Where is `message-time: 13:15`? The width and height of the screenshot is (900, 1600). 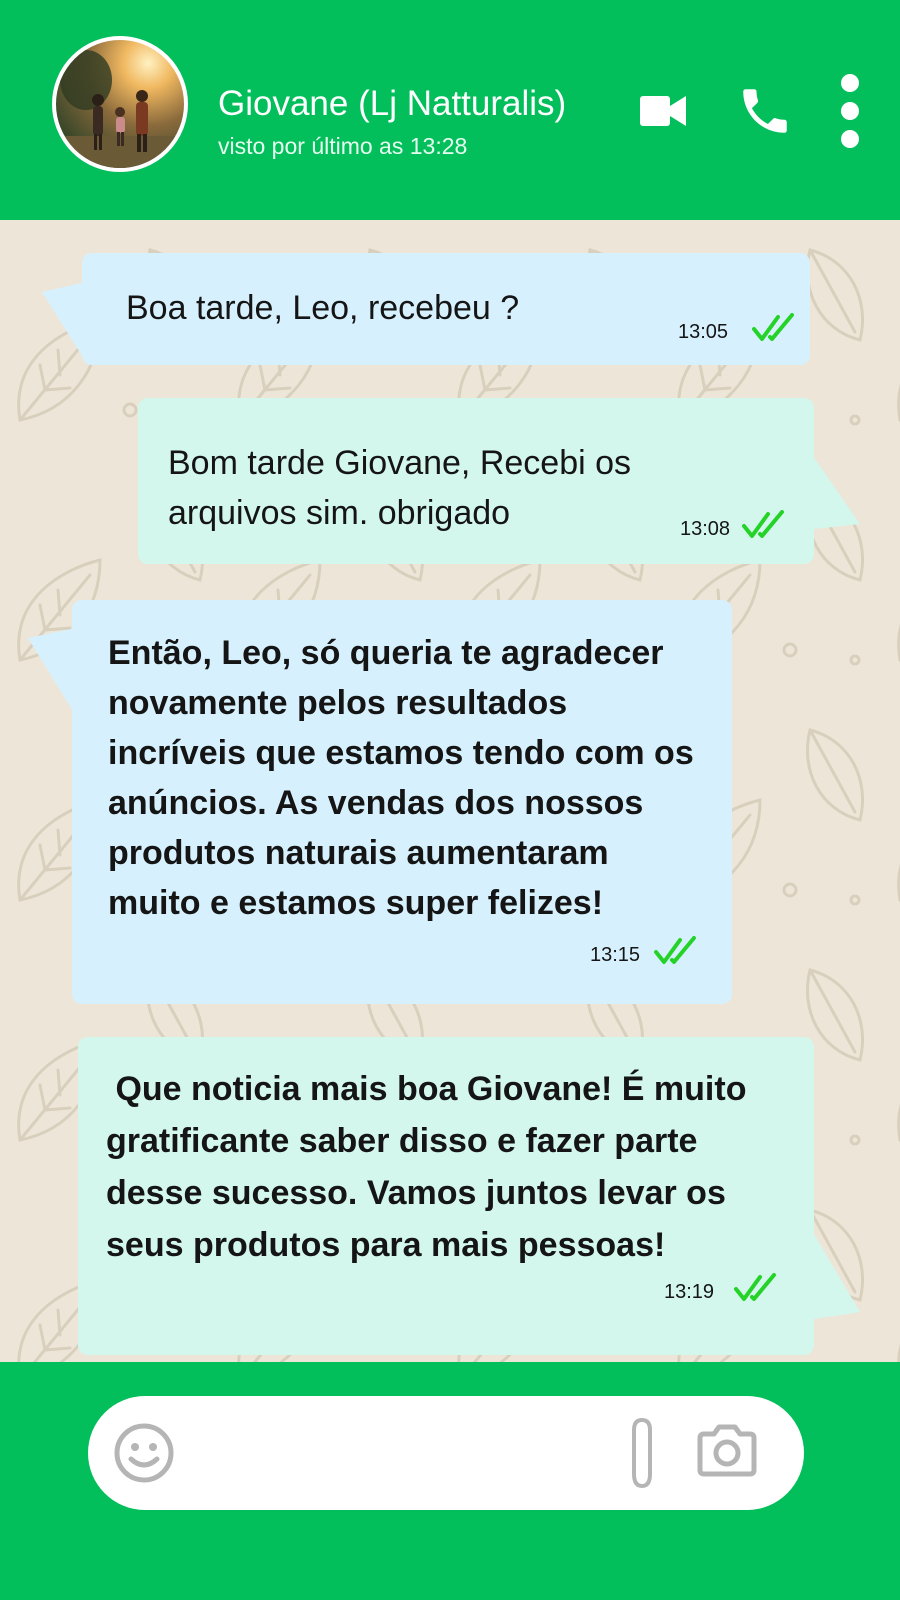
message-time: 13:15 is located at coordinates (615, 955).